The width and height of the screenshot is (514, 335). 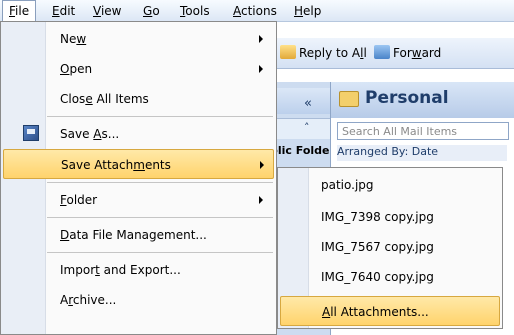 I want to click on menu-item-close-all-items: Close All Items, so click(x=138, y=99).